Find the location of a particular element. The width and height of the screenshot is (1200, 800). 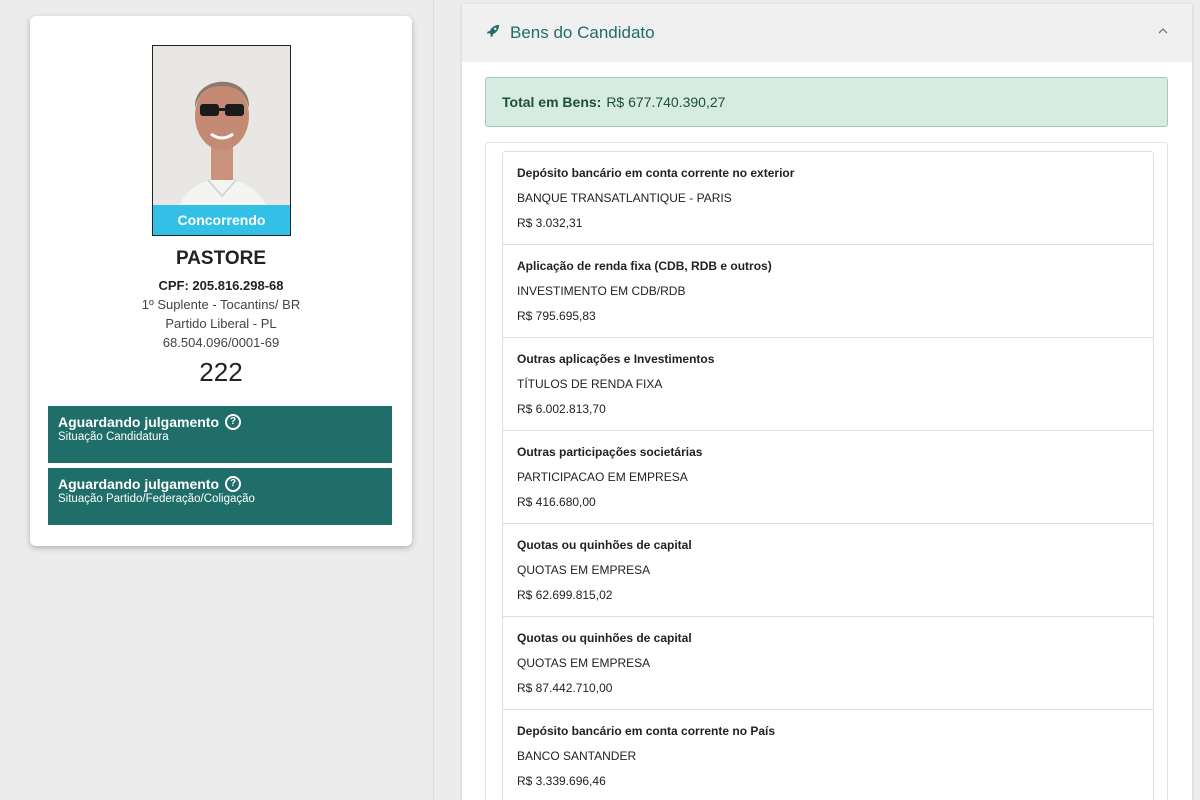

asset-value: R$ 6.002.813,70 is located at coordinates (561, 409).